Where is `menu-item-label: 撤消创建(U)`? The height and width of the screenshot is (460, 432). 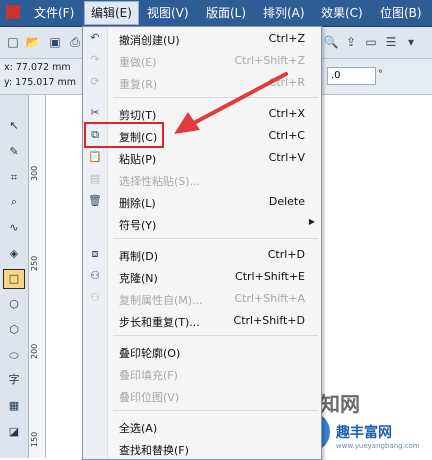
menu-item-label: 撤消创建(U) is located at coordinates (149, 40).